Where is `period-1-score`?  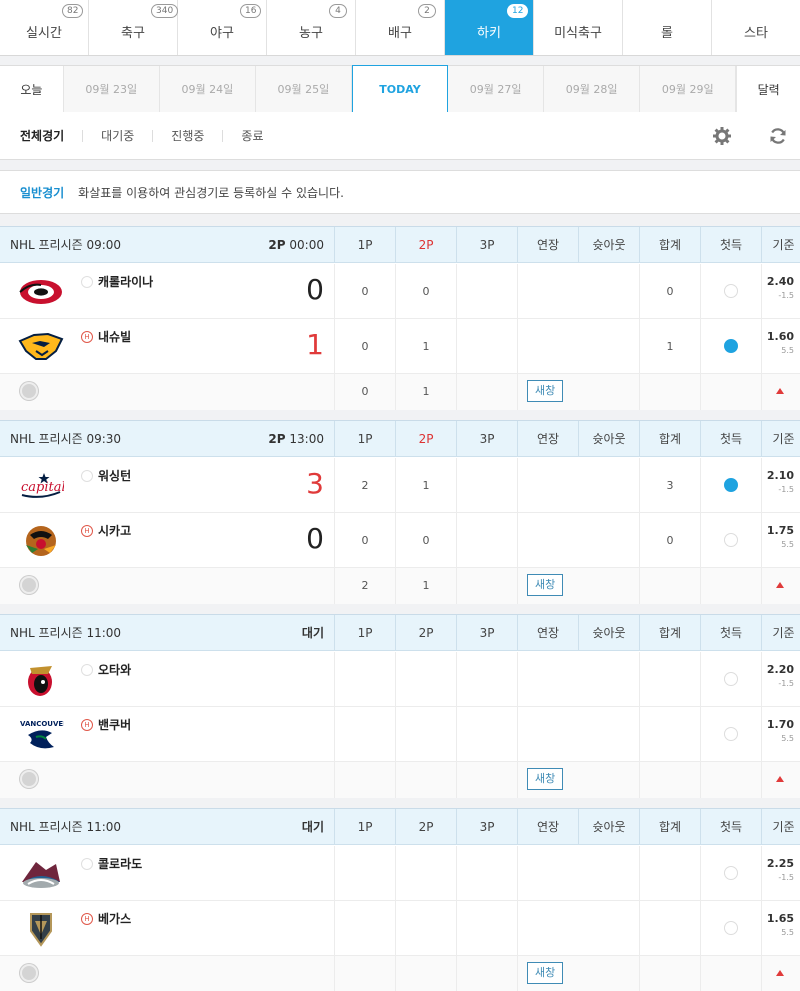
period-1-score is located at coordinates (364, 679).